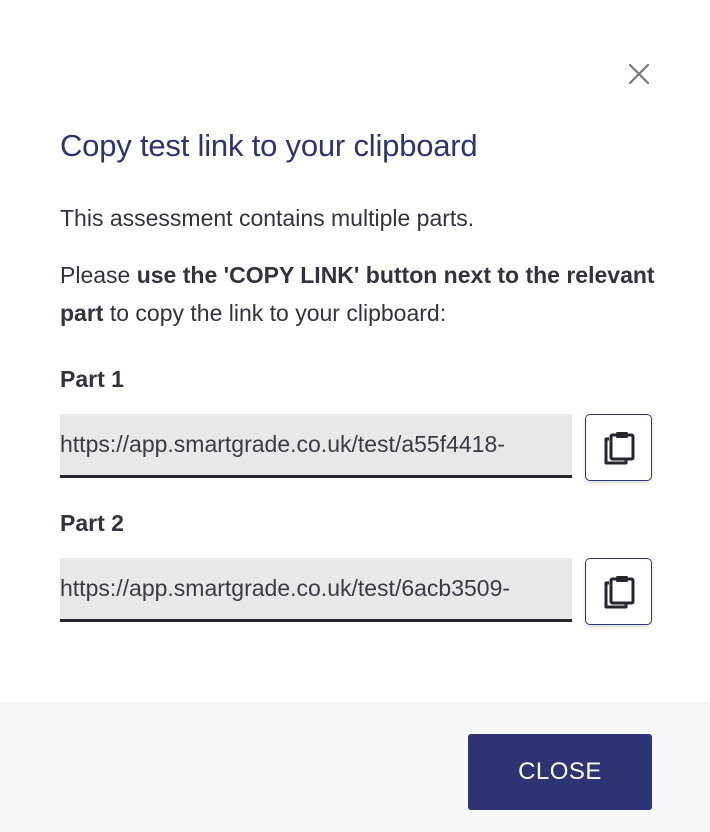 The width and height of the screenshot is (710, 832). I want to click on close-icon, so click(639, 74).